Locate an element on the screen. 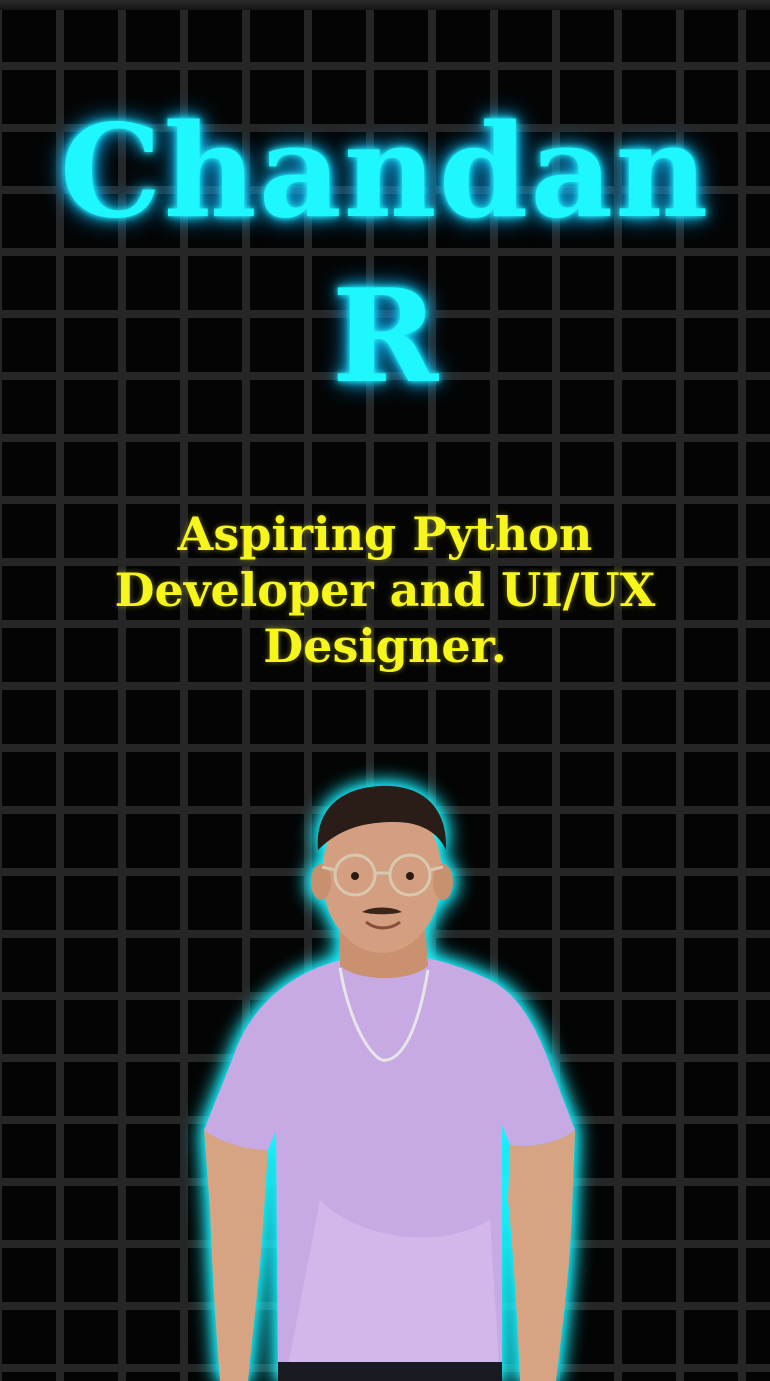 Image resolution: width=770 pixels, height=1381 pixels. name-last: R is located at coordinates (385, 337).